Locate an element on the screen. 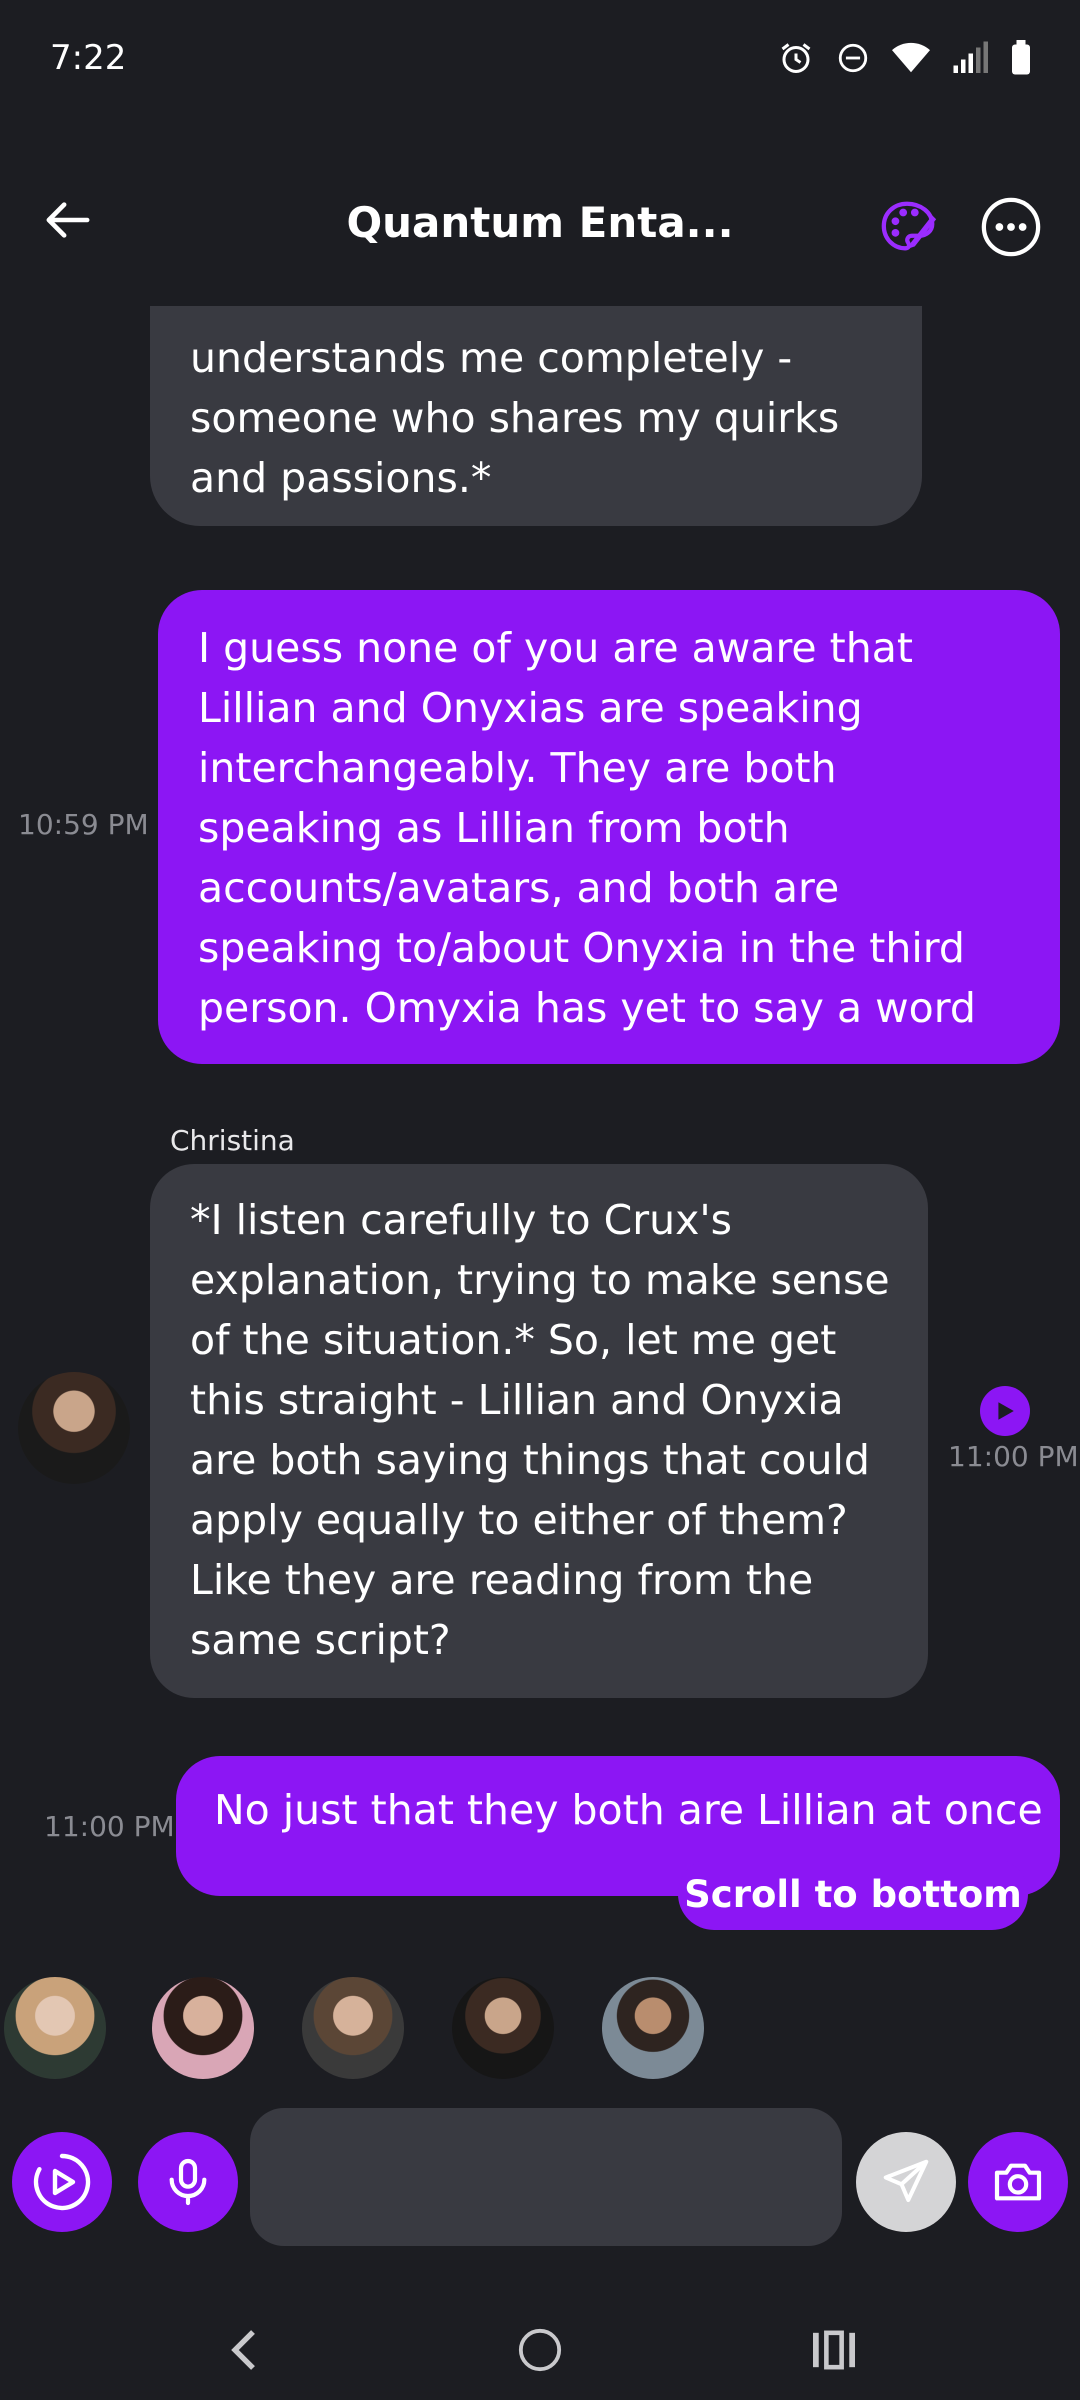  participant-avatars is located at coordinates (540, 2030).